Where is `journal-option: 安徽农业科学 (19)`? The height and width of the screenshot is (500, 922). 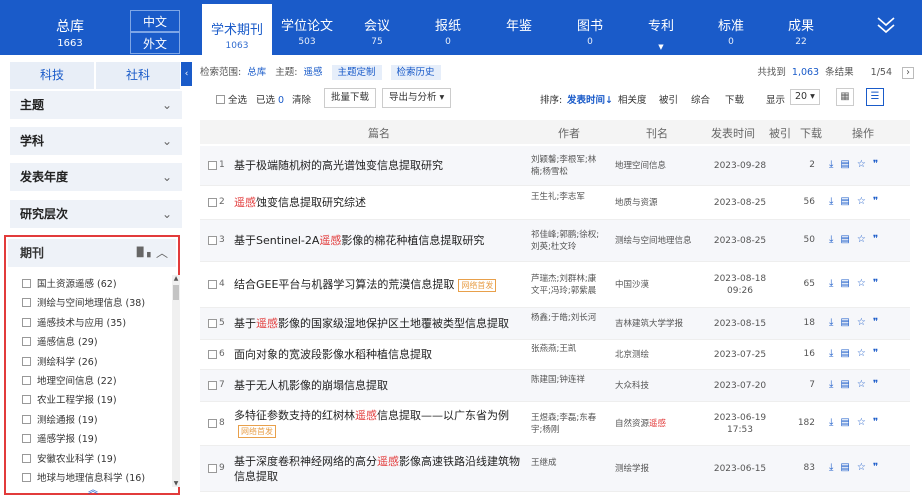 journal-option: 安徽农业科学 (19) is located at coordinates (97, 459).